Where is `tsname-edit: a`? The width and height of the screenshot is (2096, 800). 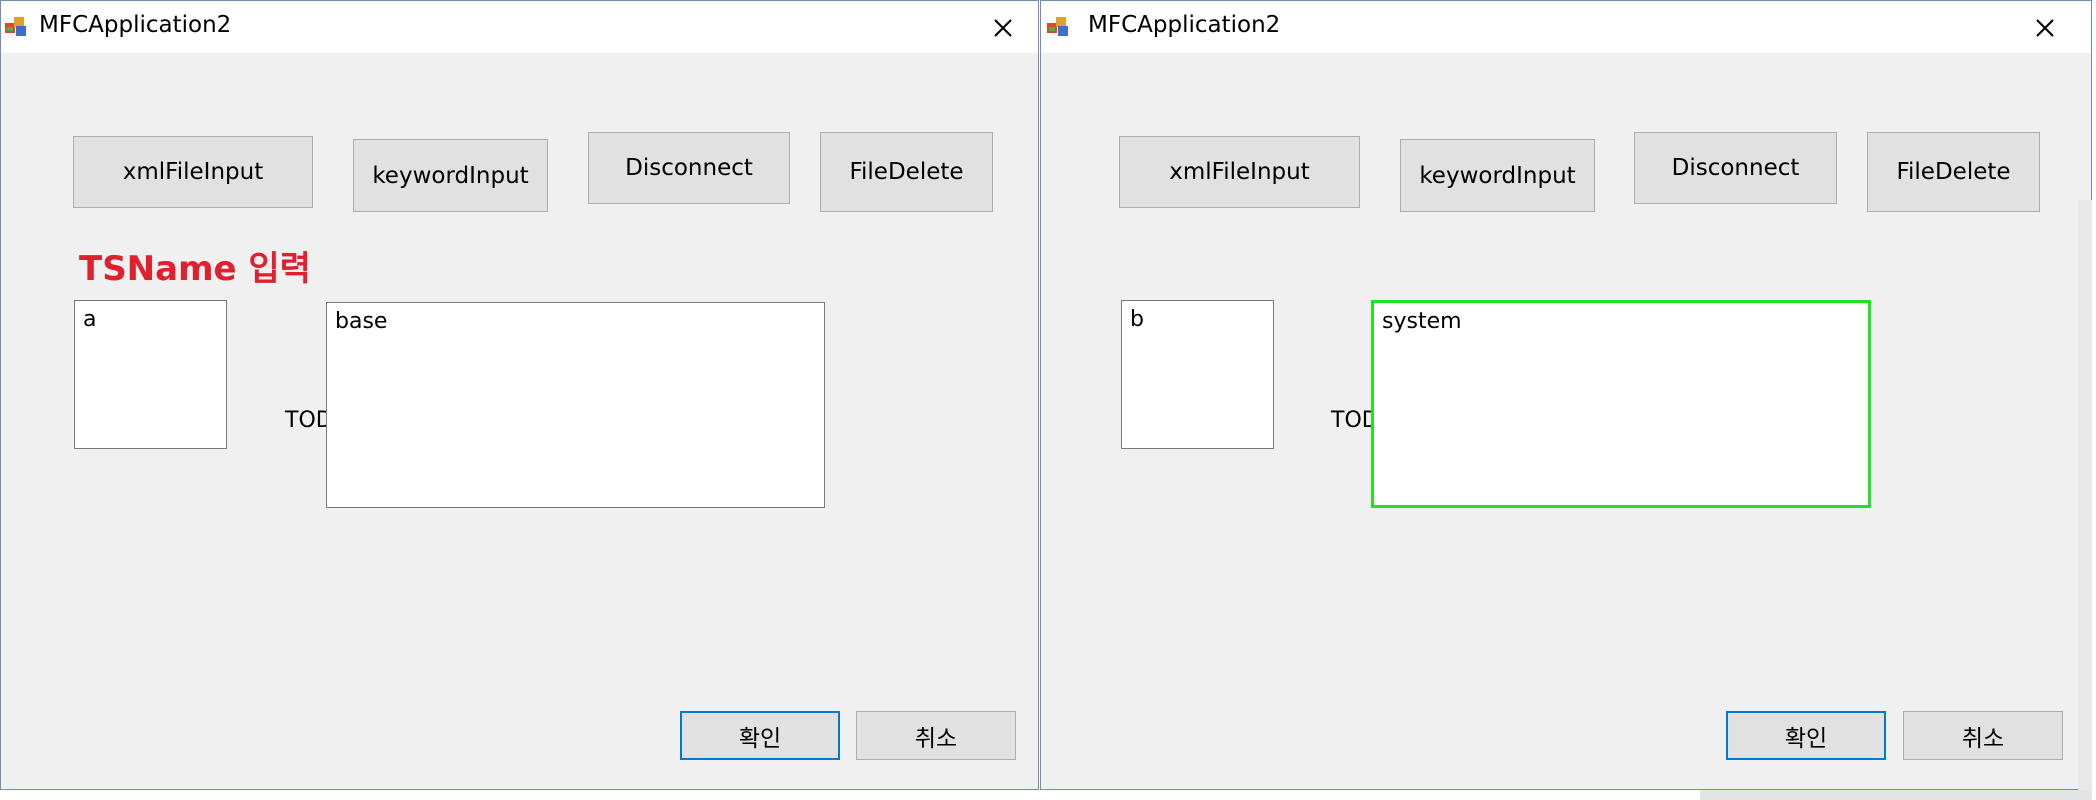
tsname-edit: a is located at coordinates (150, 374).